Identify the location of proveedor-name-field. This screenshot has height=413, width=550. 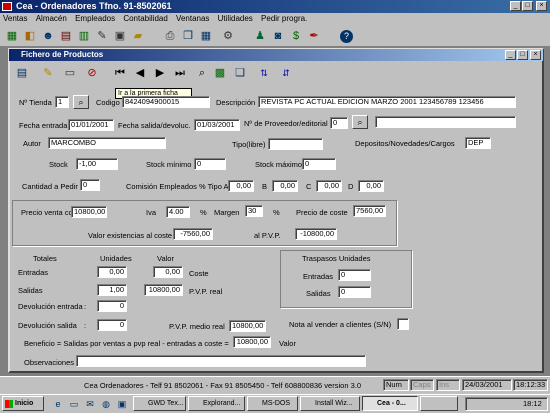
(445, 122).